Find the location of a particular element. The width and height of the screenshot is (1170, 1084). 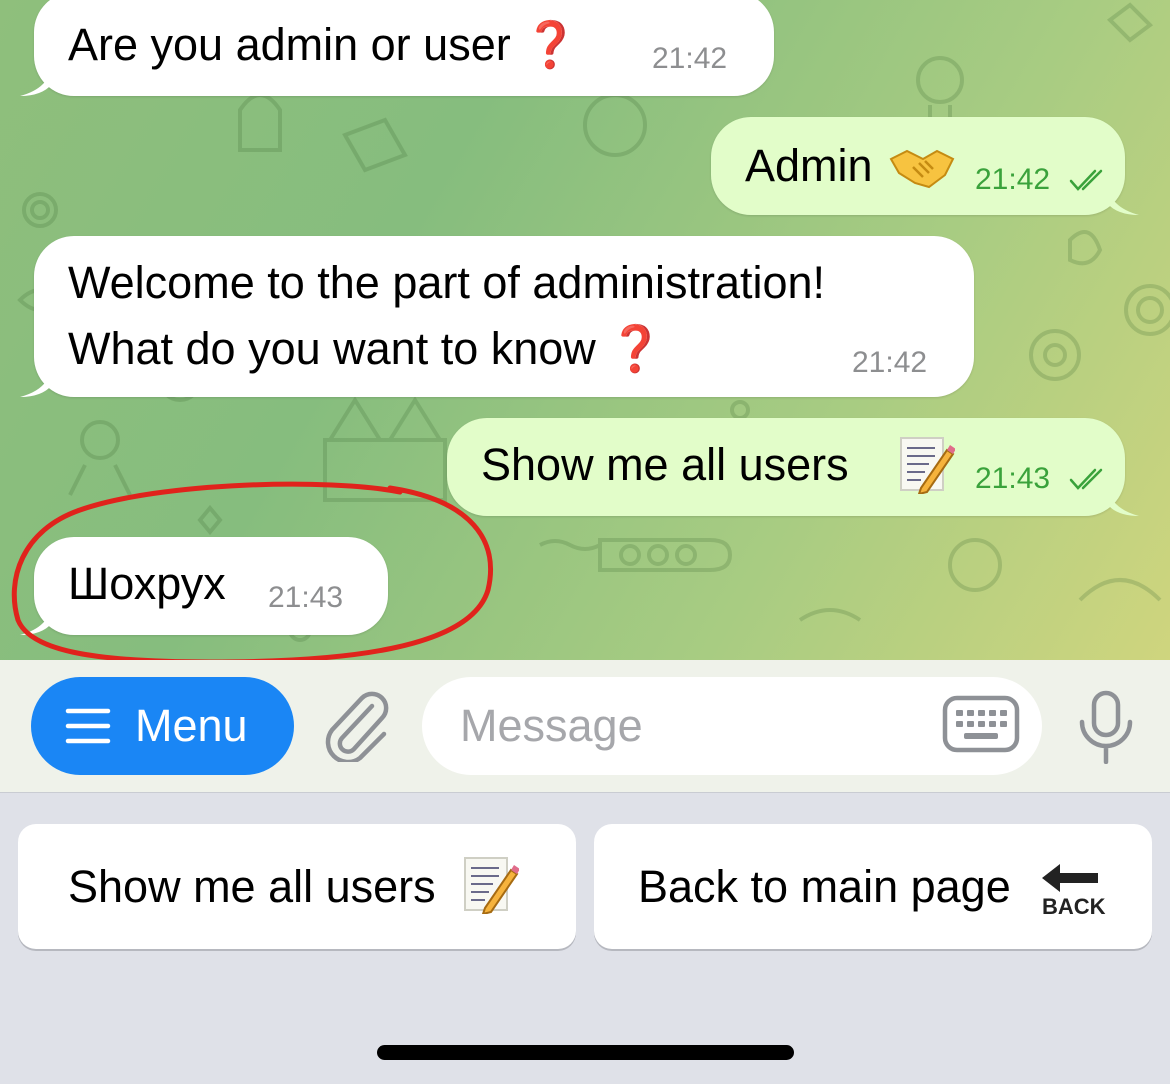

message-text: Show me all users is located at coordinates (665, 464).